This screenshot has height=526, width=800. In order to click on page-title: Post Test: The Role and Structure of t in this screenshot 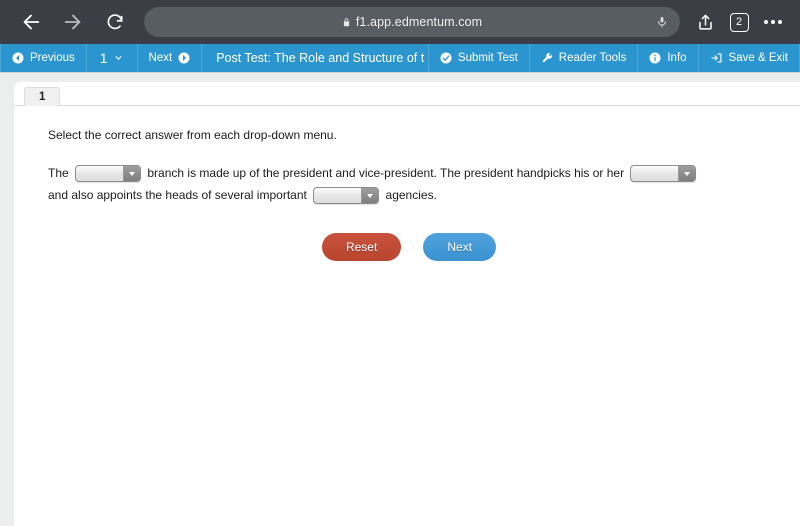, I will do `click(315, 58)`.